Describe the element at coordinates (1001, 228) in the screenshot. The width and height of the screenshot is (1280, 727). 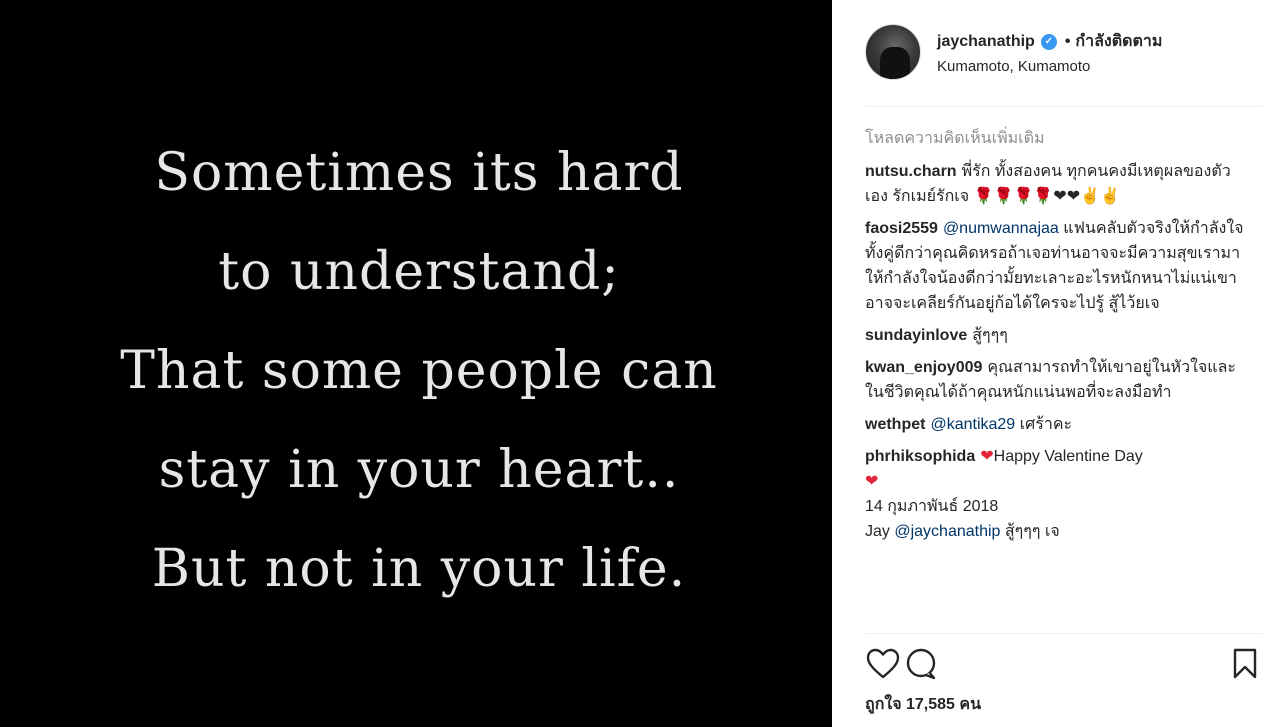
I see `comment-mention: @numwannajaa` at that location.